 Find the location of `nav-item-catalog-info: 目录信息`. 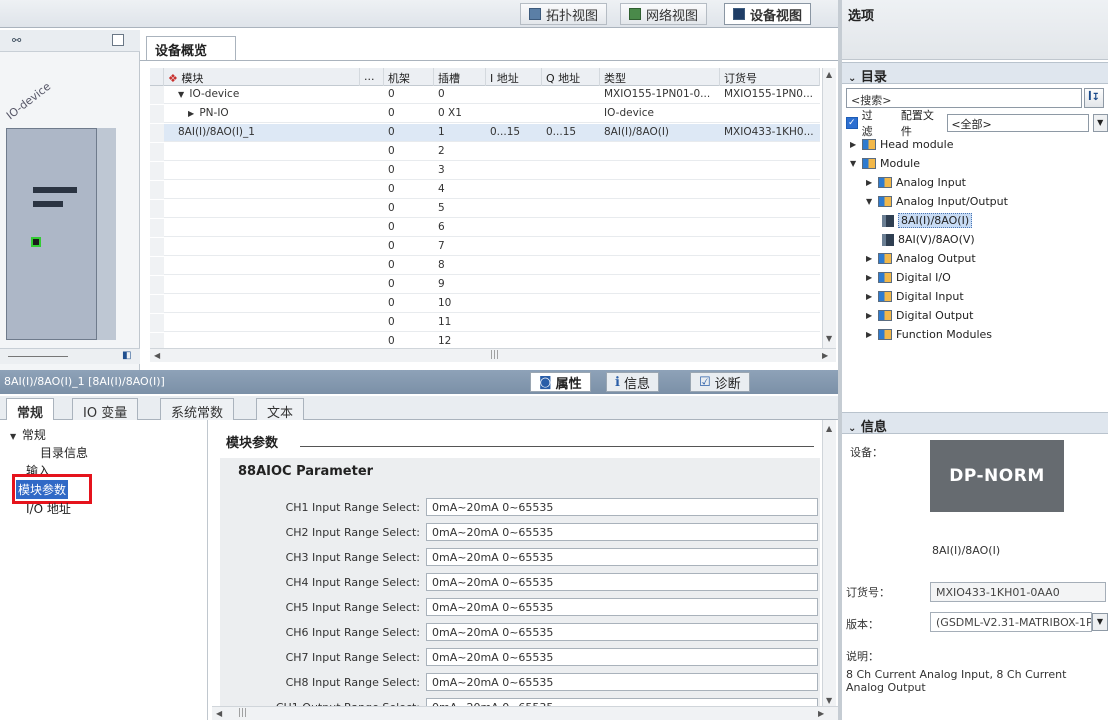

nav-item-catalog-info: 目录信息 is located at coordinates (64, 452).